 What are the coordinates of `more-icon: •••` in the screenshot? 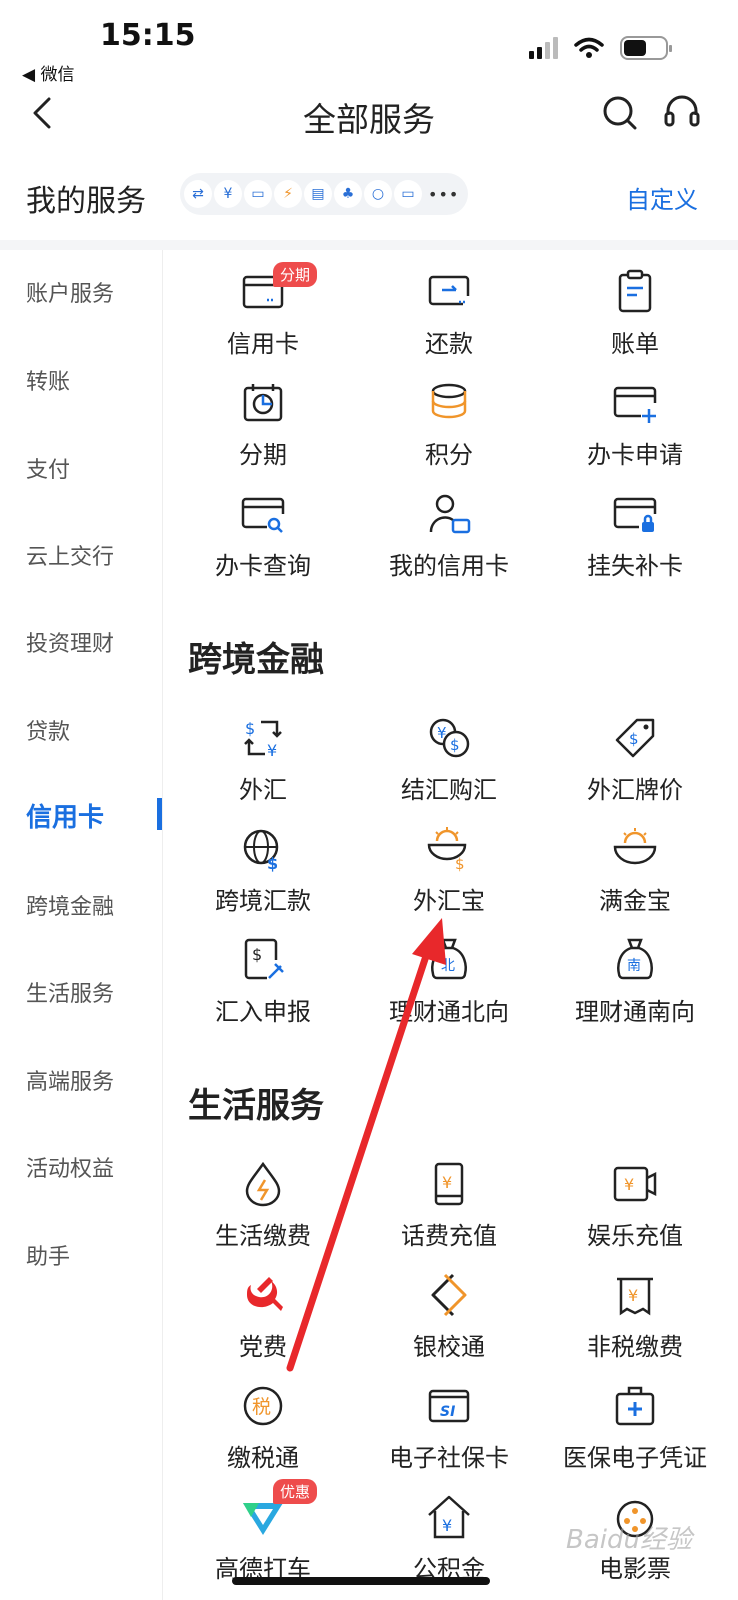 It's located at (444, 194).